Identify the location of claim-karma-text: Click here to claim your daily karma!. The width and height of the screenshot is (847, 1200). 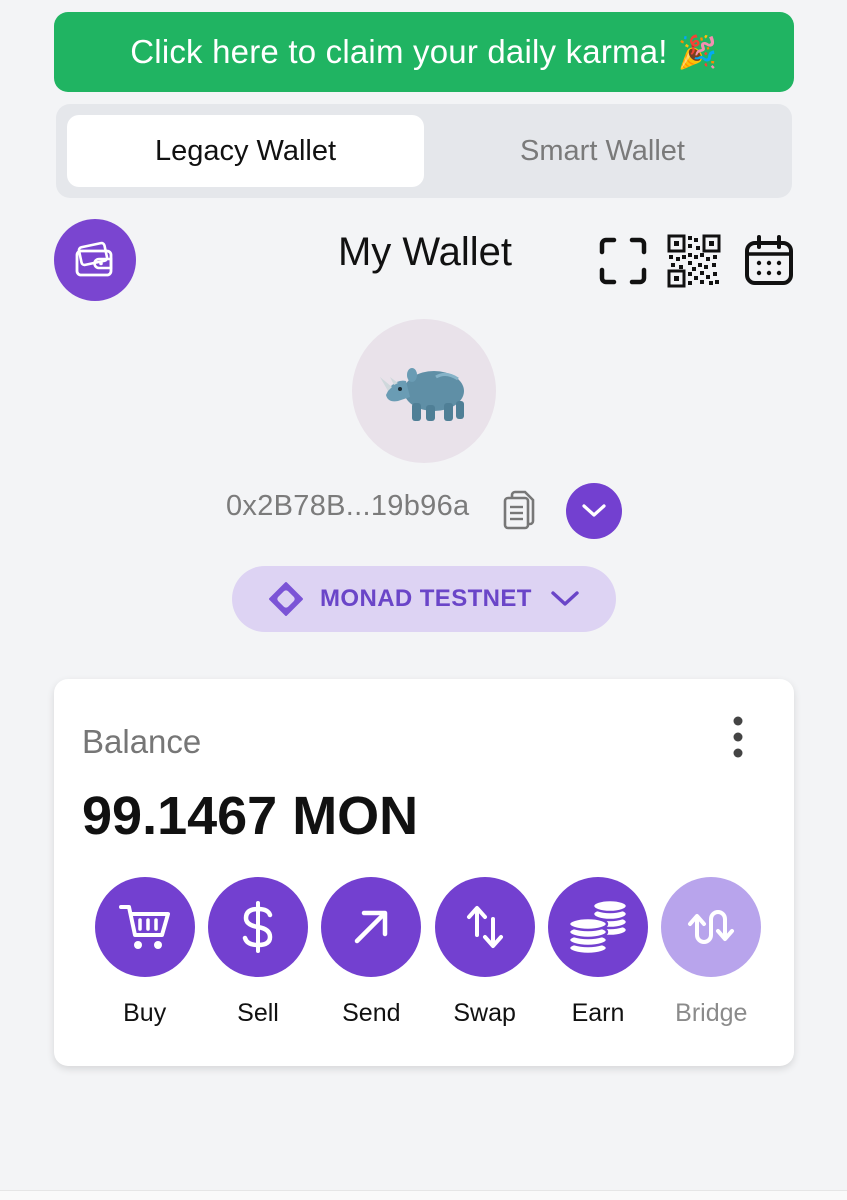
(399, 51).